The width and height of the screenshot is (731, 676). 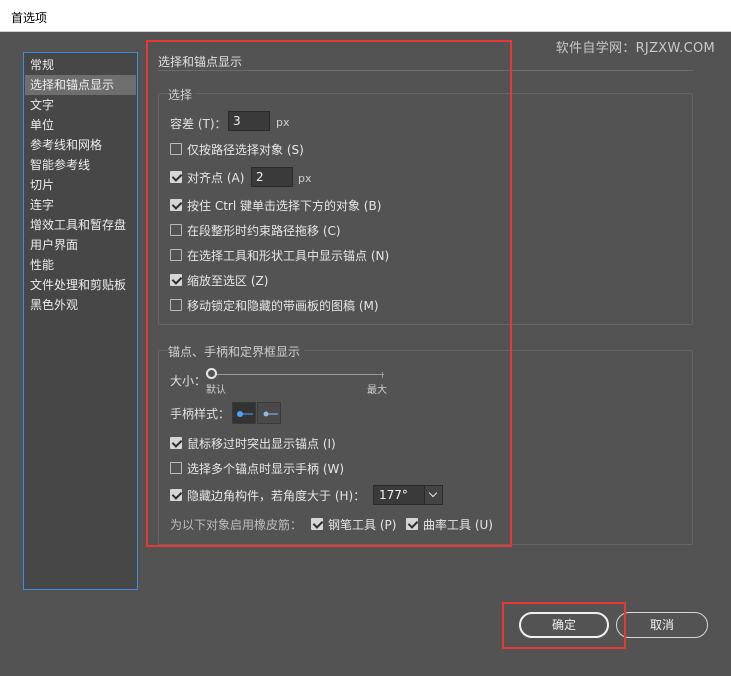 I want to click on sidebar-item-general: 常规, so click(x=80, y=65).